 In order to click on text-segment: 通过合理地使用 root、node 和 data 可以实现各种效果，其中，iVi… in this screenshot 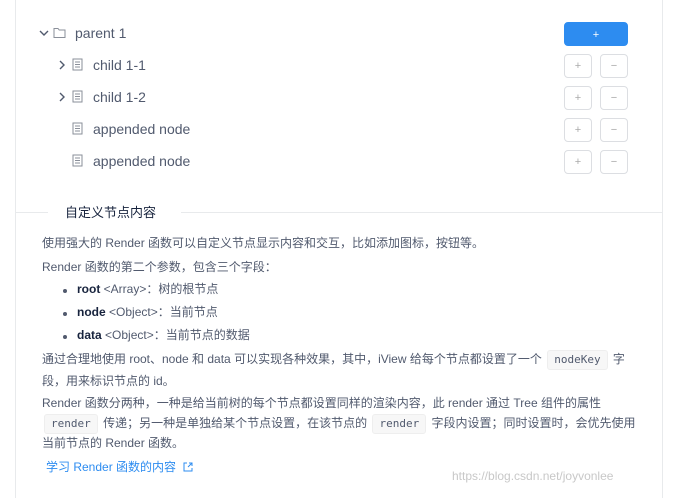, I will do `click(292, 359)`.